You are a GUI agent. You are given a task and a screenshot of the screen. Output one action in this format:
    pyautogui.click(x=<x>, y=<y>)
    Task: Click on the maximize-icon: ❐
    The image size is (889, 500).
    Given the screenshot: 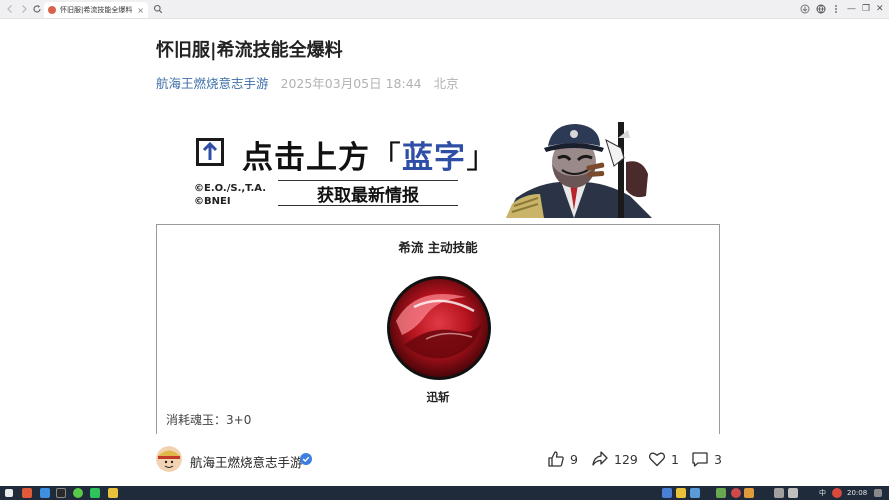 What is the action you would take?
    pyautogui.click(x=866, y=9)
    